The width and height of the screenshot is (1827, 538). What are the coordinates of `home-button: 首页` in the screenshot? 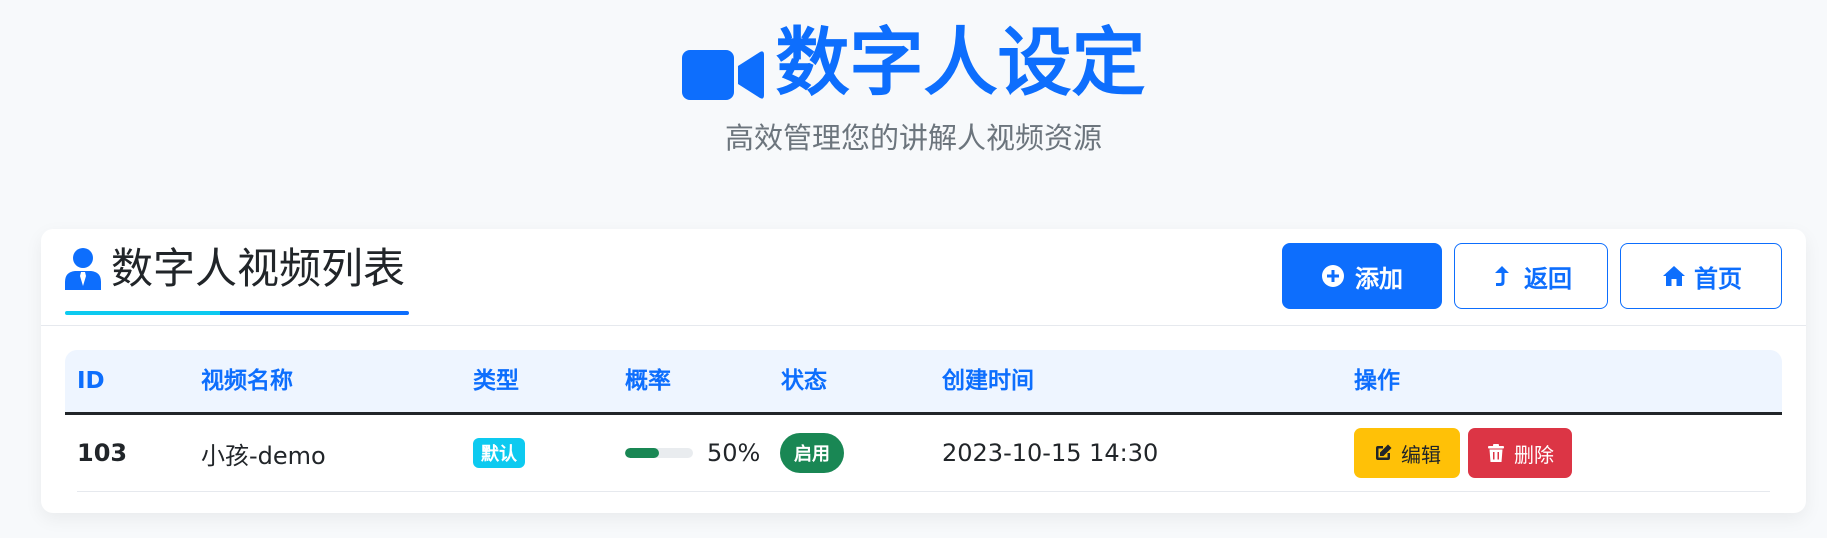 It's located at (1701, 276).